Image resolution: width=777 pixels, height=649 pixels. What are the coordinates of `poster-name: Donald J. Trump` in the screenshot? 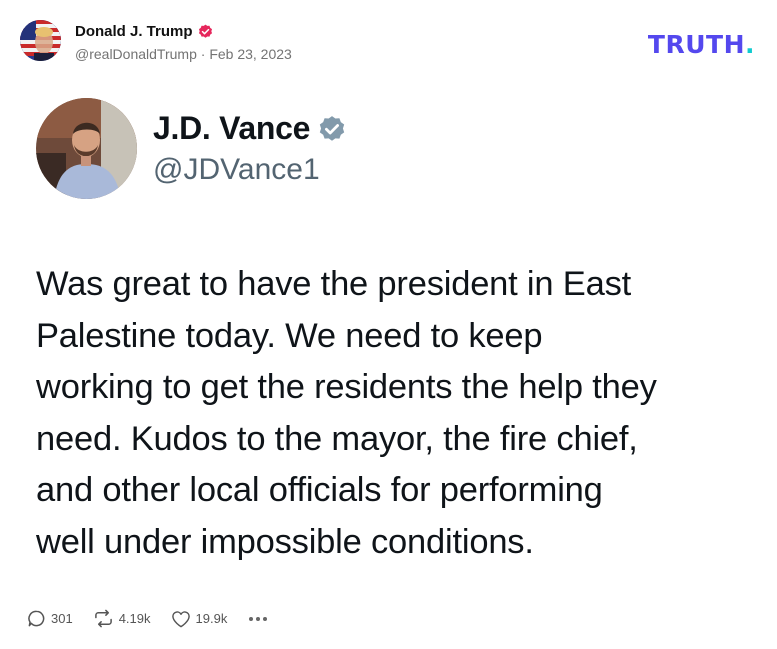 It's located at (134, 31).